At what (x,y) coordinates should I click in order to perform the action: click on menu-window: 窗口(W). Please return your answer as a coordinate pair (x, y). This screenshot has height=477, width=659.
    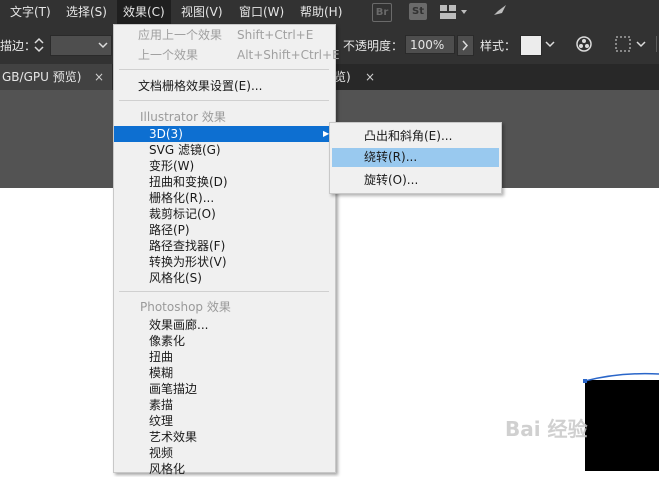
    Looking at the image, I should click on (261, 12).